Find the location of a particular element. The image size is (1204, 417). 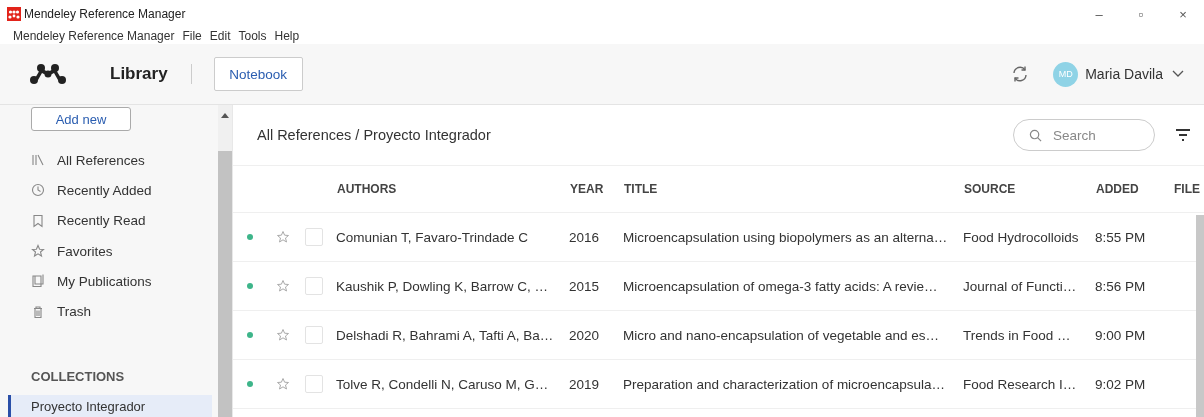

column-header: FILE is located at coordinates (1185, 189).